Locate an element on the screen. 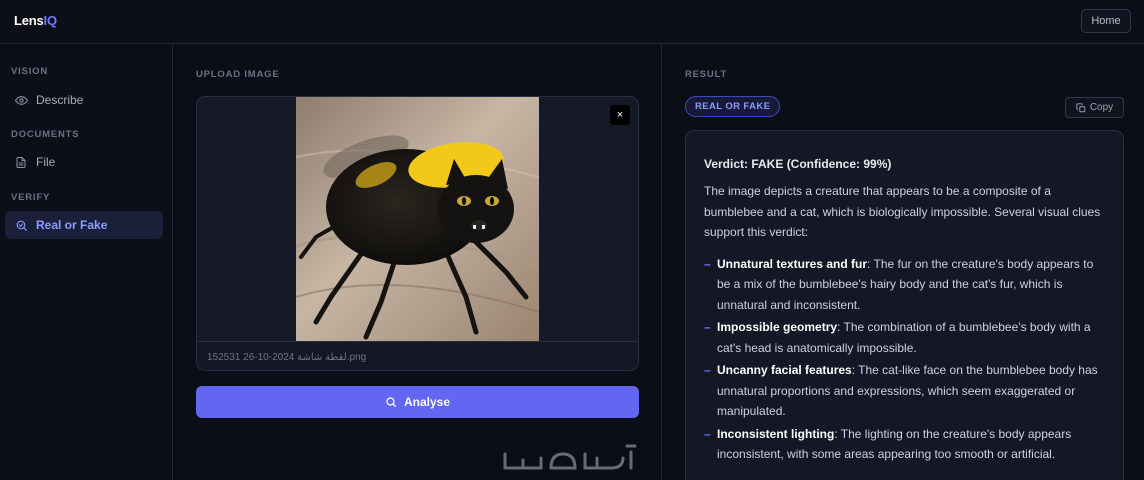  sidebar-section-verify: VERIFY is located at coordinates (31, 197).